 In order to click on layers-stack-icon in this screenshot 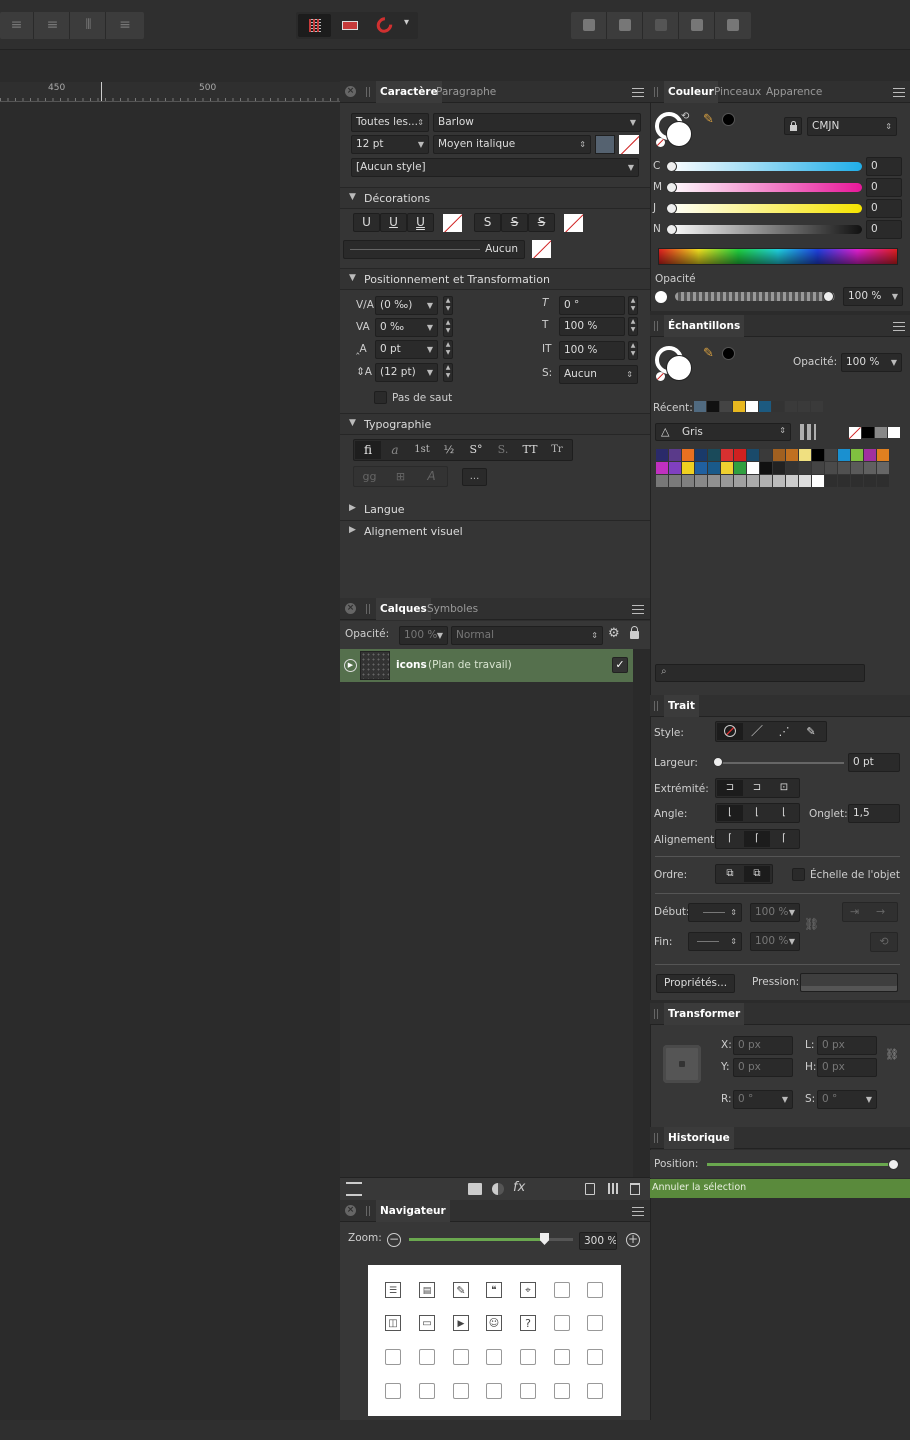, I will do `click(354, 1189)`.